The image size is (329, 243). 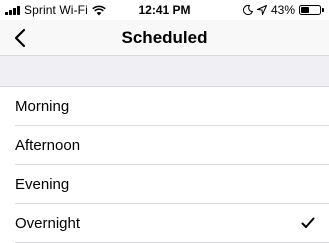 I want to click on checkmark-icon, so click(x=308, y=222).